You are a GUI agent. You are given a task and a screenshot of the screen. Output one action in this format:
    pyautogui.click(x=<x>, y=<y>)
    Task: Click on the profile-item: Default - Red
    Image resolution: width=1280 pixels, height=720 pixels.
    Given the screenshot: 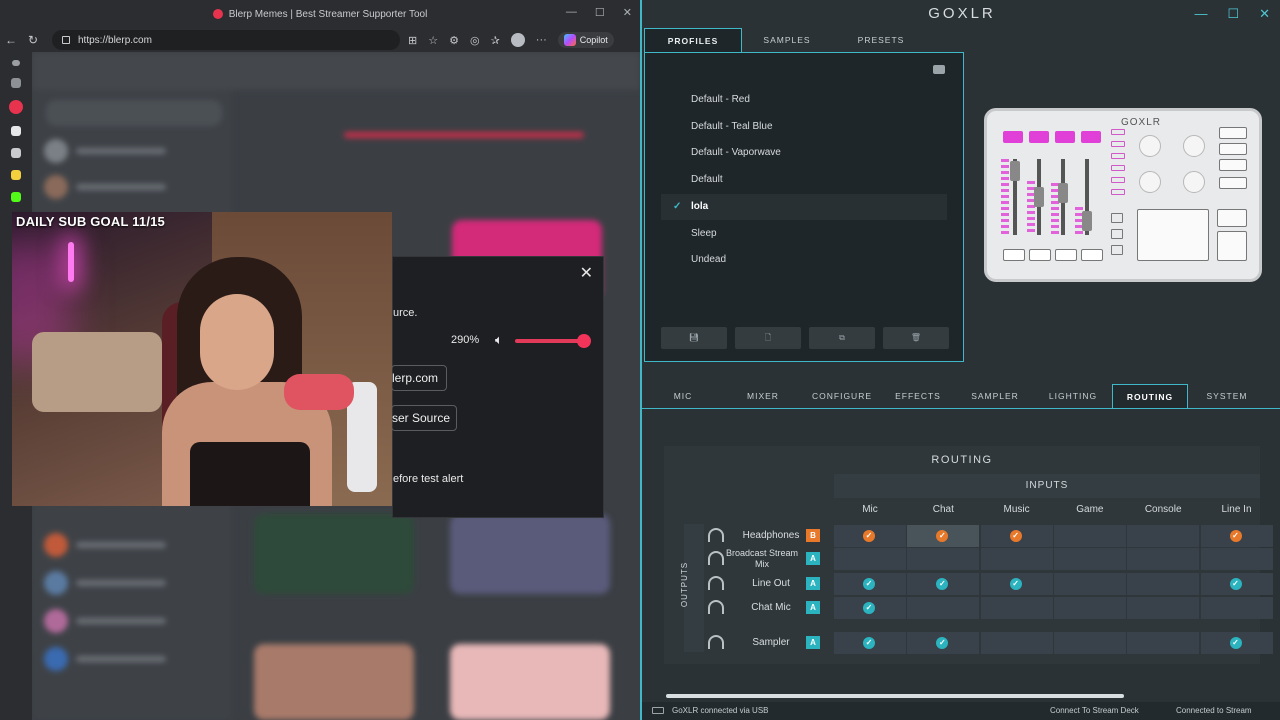 What is the action you would take?
    pyautogui.click(x=804, y=100)
    